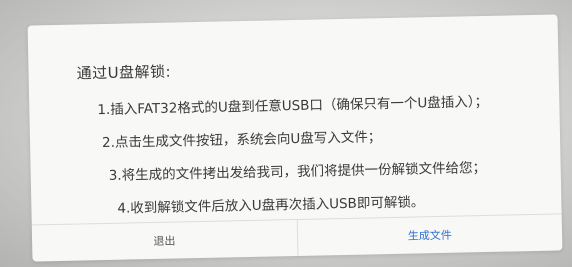  What do you see at coordinates (271, 205) in the screenshot?
I see `instruction-step-4: 4.收到解锁文件后放入U盘再次插入USB即可解锁。` at bounding box center [271, 205].